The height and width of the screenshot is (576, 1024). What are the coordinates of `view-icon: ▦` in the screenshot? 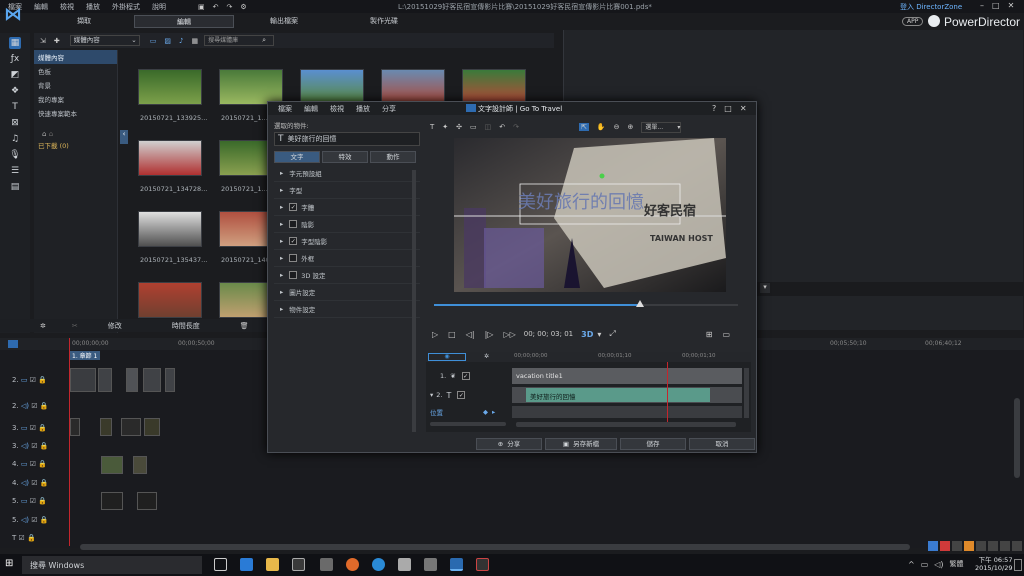 It's located at (194, 41).